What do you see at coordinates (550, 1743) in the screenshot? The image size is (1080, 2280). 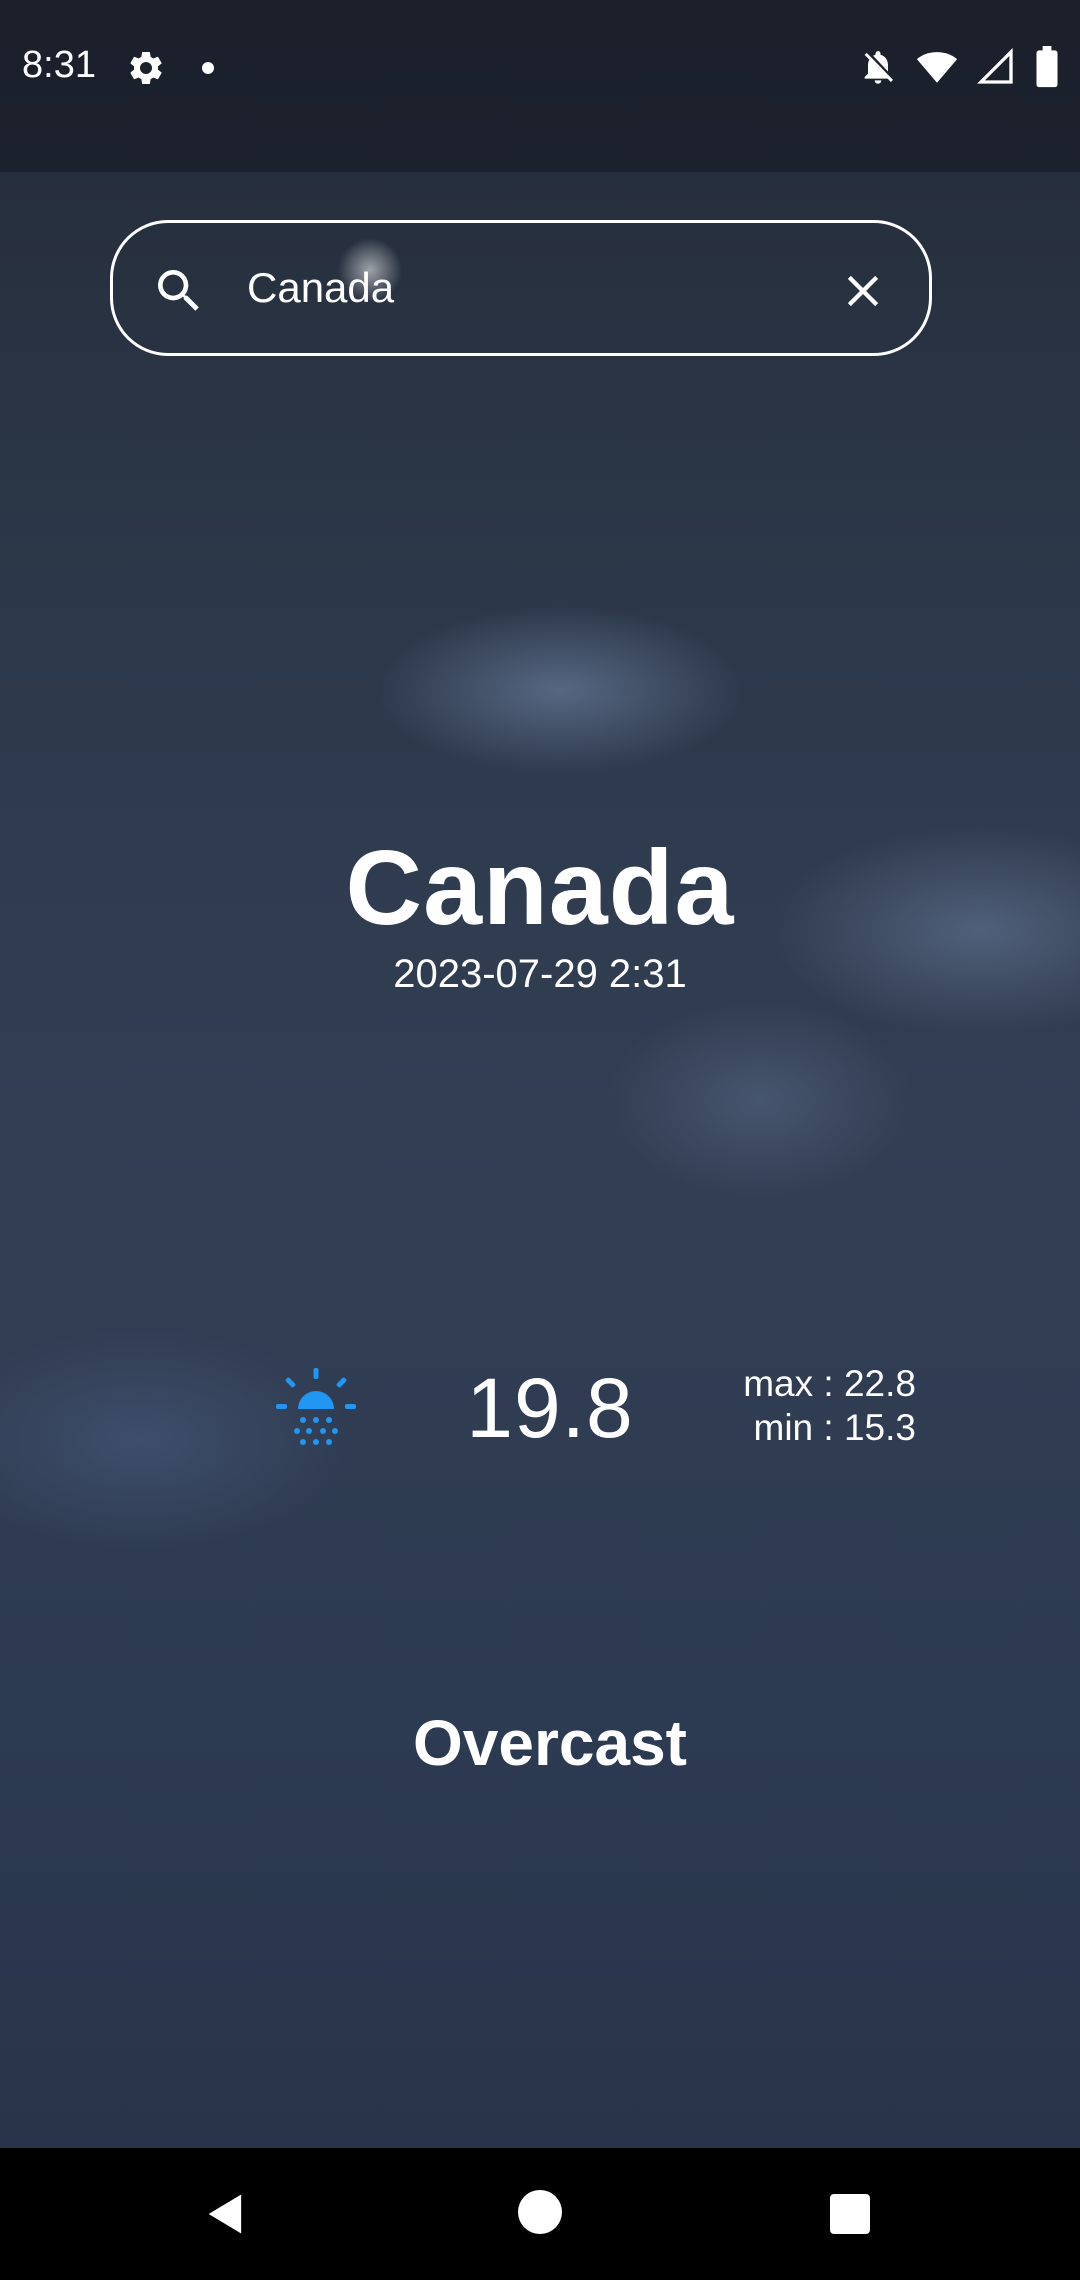 I see `weather-condition: Overcast` at bounding box center [550, 1743].